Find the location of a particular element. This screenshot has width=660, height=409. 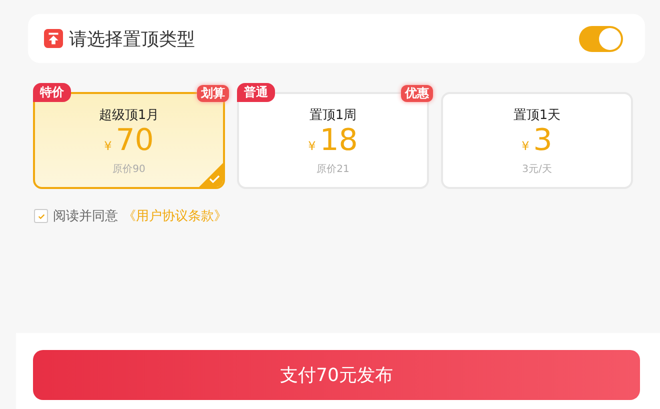

plan-tag: 特价 is located at coordinates (52, 92).